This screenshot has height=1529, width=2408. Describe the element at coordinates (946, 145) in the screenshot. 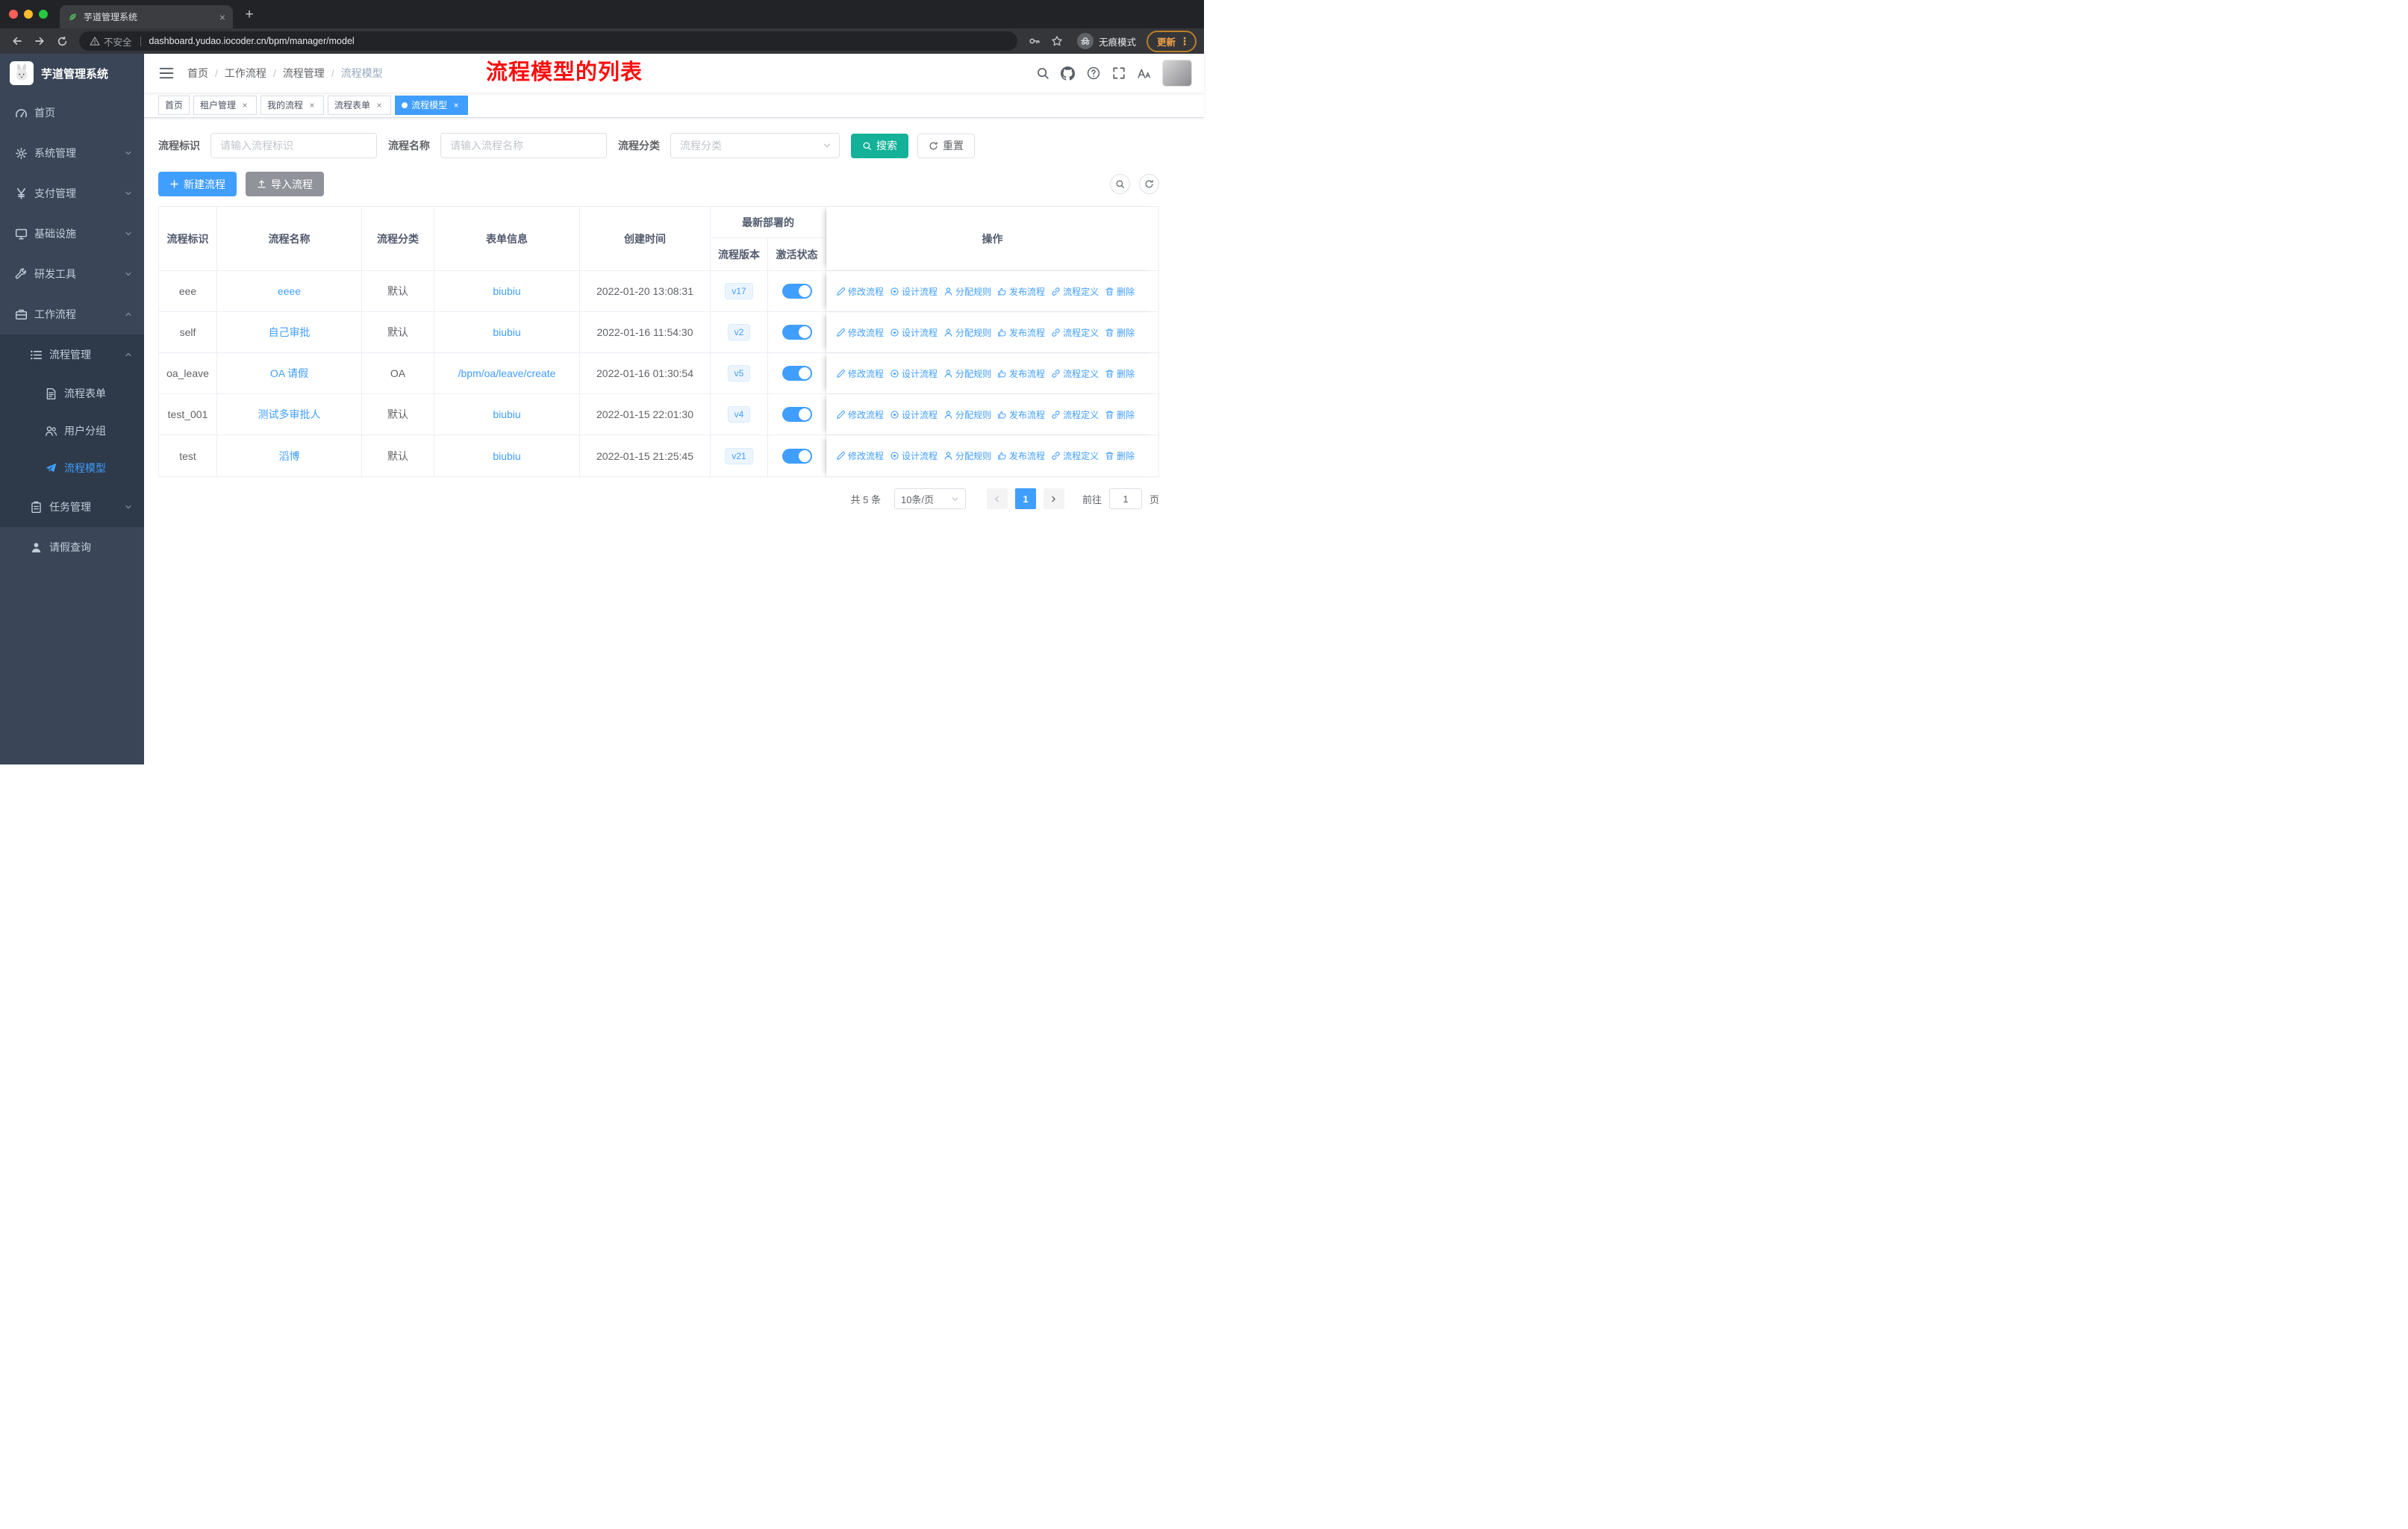

I see `reset-button: 重置` at that location.